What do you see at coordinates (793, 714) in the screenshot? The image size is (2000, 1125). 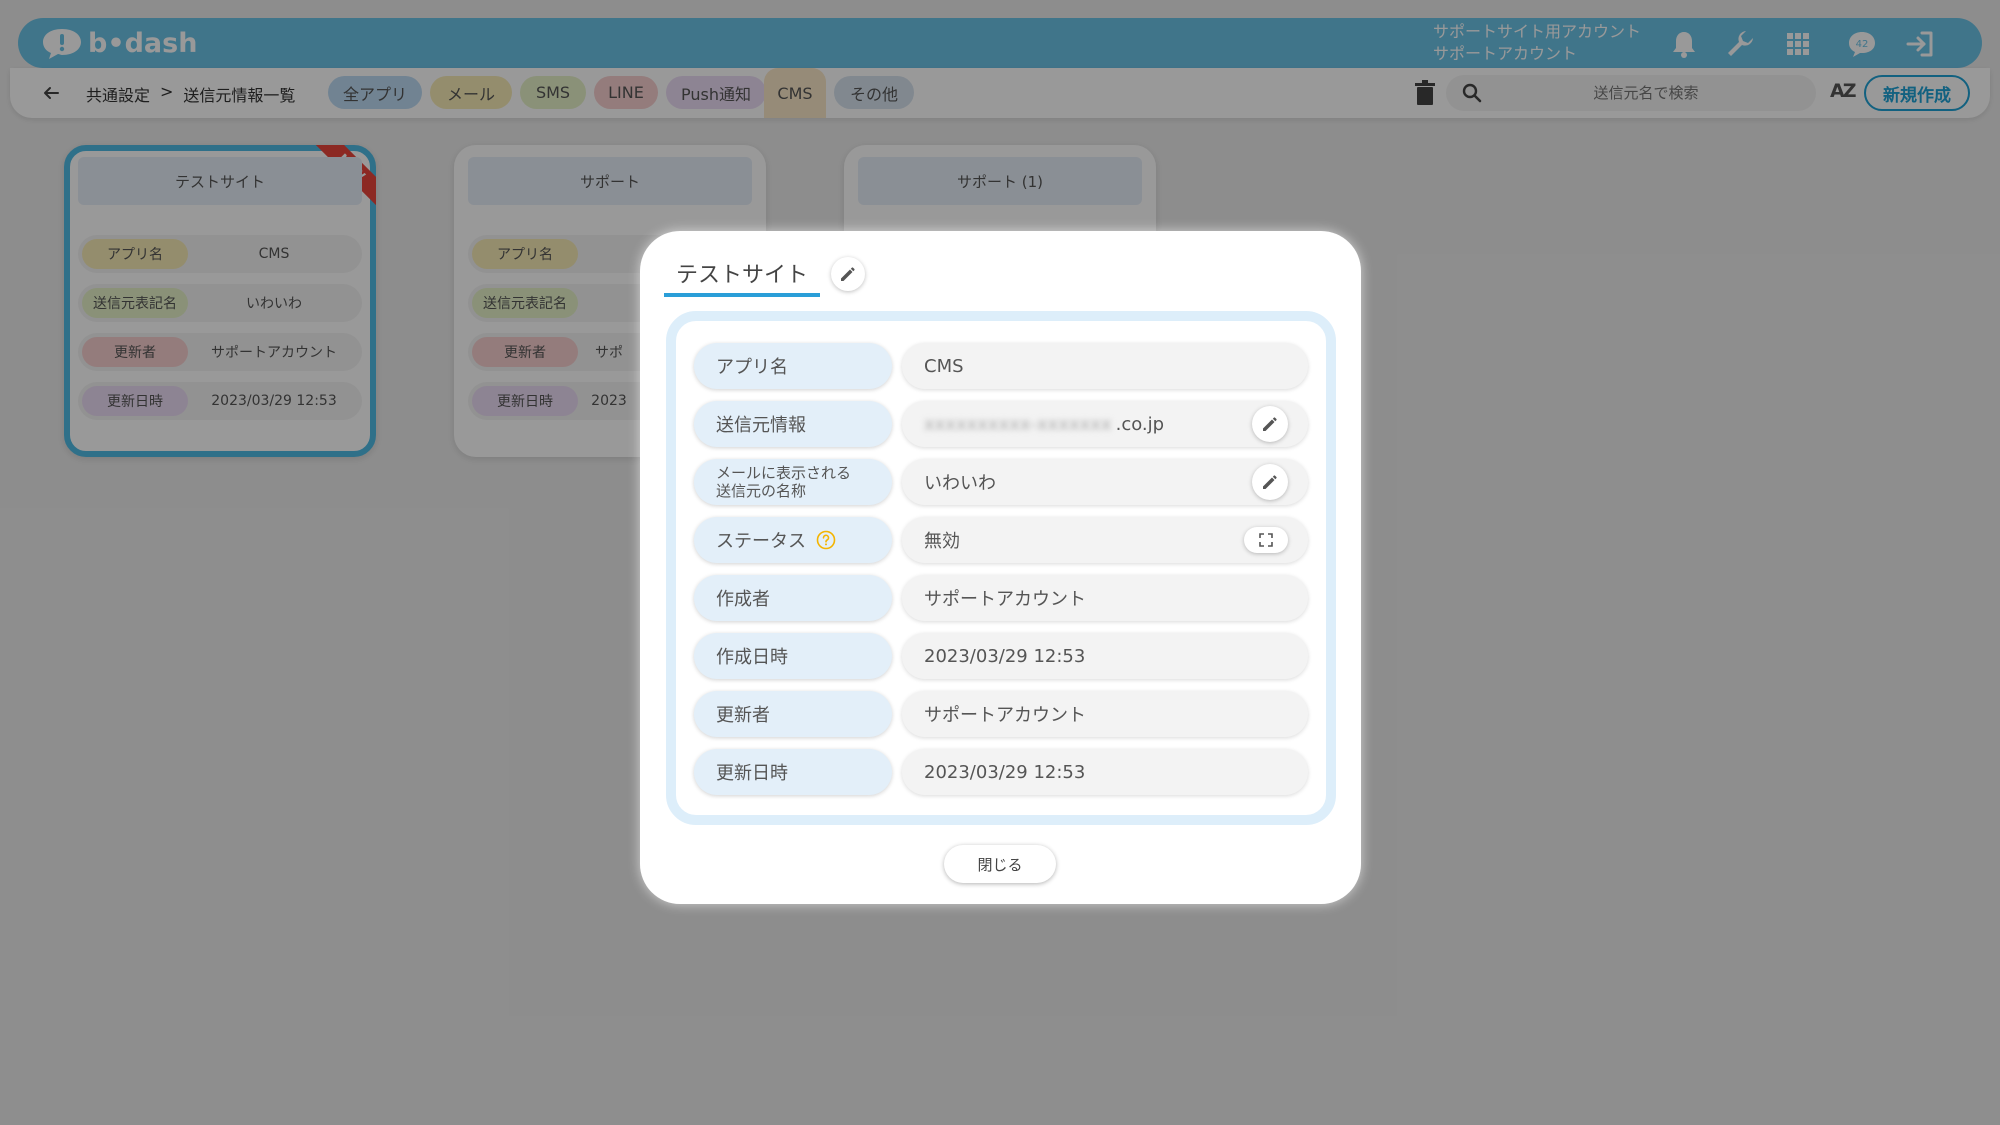 I see `detail-label: 更新者` at bounding box center [793, 714].